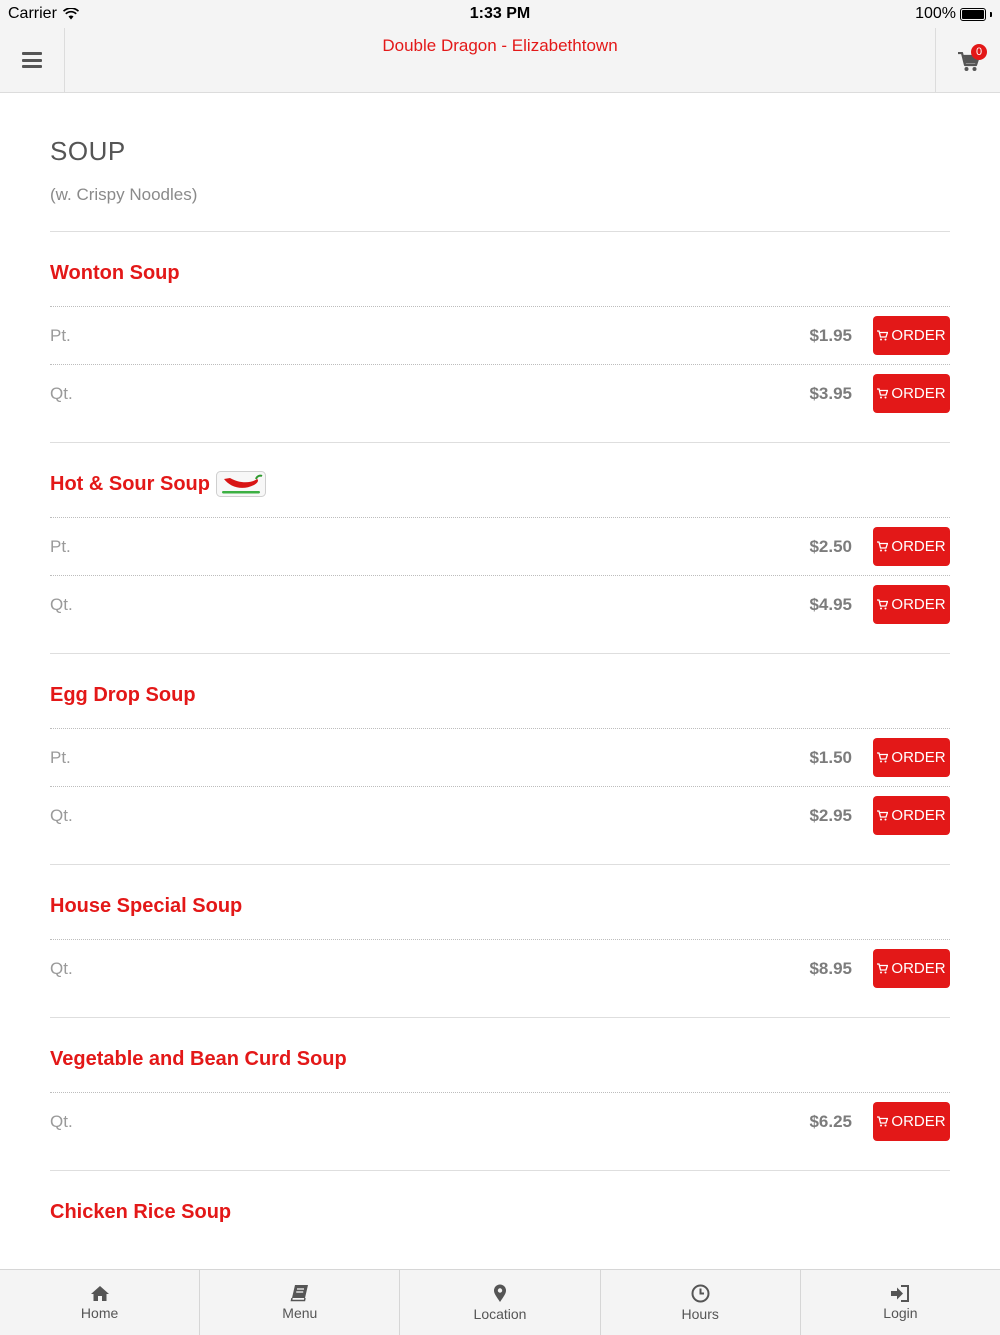 This screenshot has height=1335, width=1000. I want to click on menu-item: Chicken Rice Soup, so click(500, 1207).